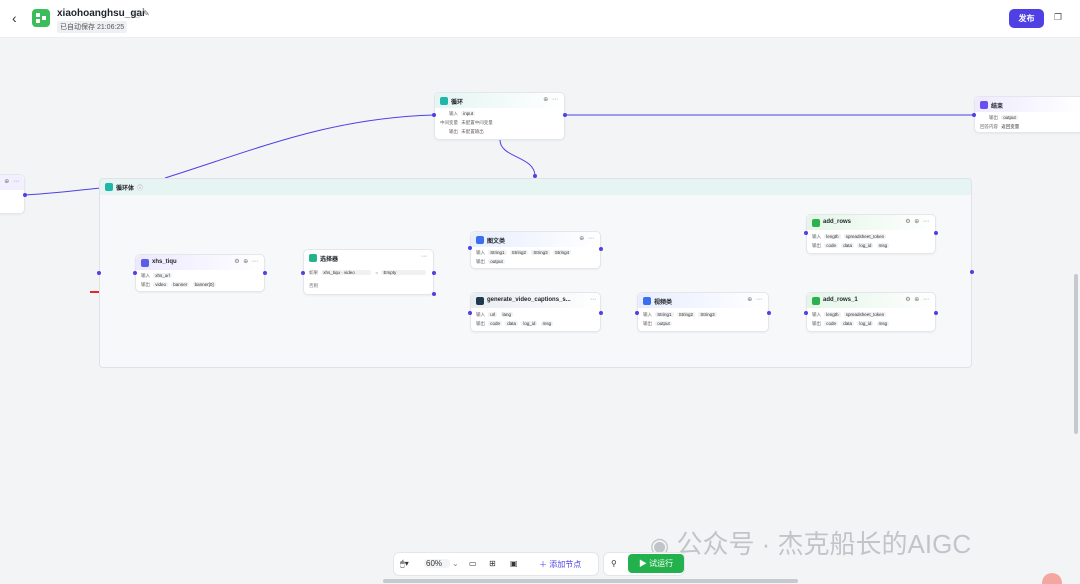 The height and width of the screenshot is (584, 1080). Describe the element at coordinates (524, 252) in the screenshot. I see `node-row: 输入 String1 String2 String3 String4` at that location.